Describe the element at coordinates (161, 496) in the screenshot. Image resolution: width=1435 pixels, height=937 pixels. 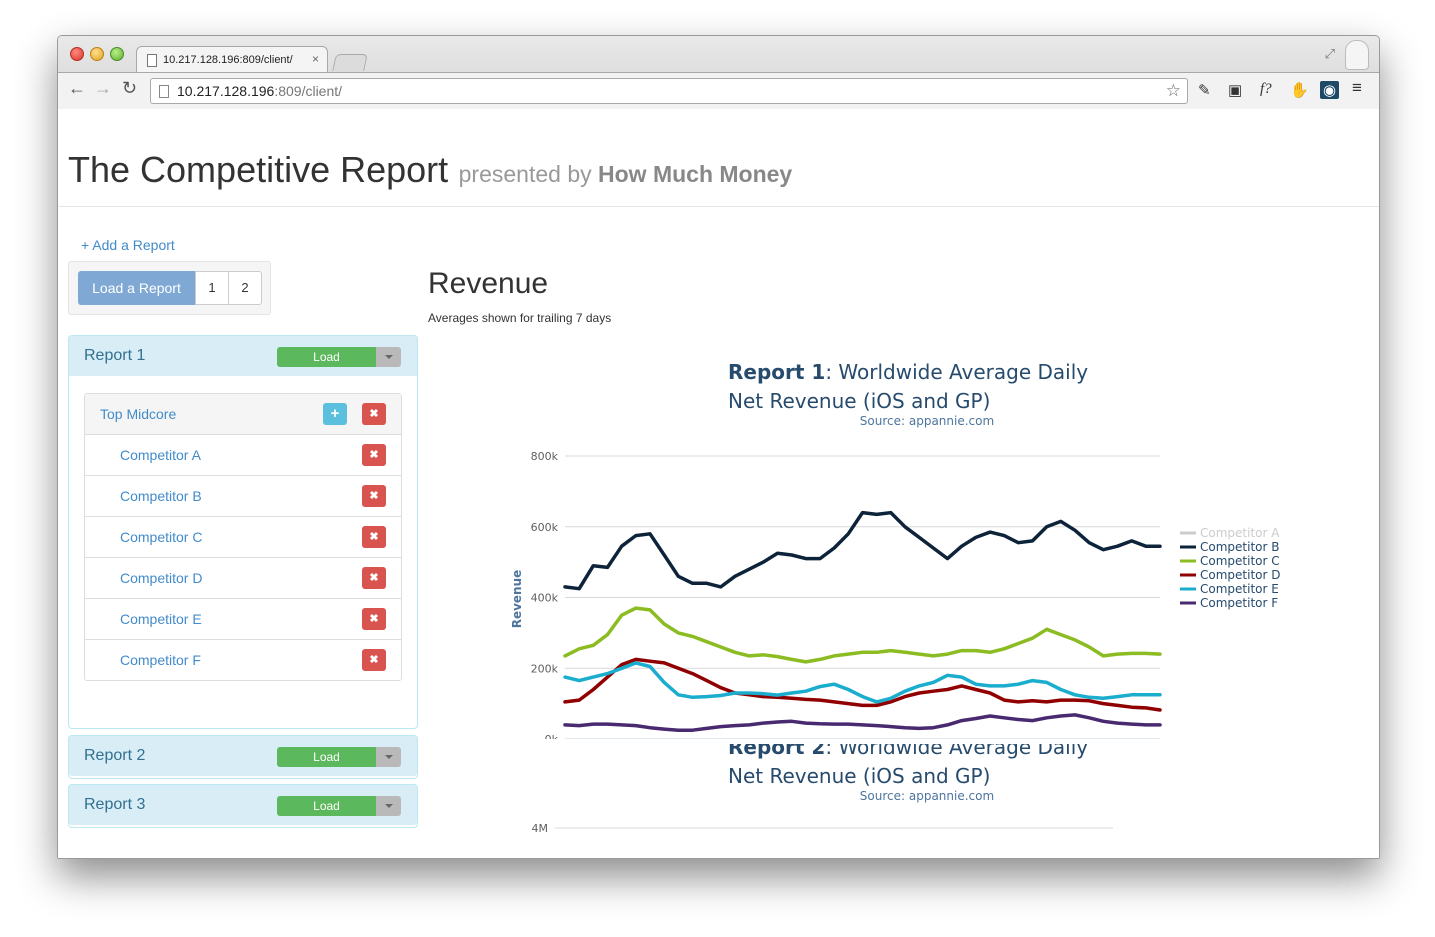
I see `competitor-name: Competitor B` at that location.